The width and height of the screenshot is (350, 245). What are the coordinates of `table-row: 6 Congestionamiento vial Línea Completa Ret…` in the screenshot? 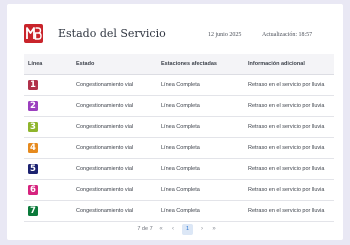 It's located at (179, 190).